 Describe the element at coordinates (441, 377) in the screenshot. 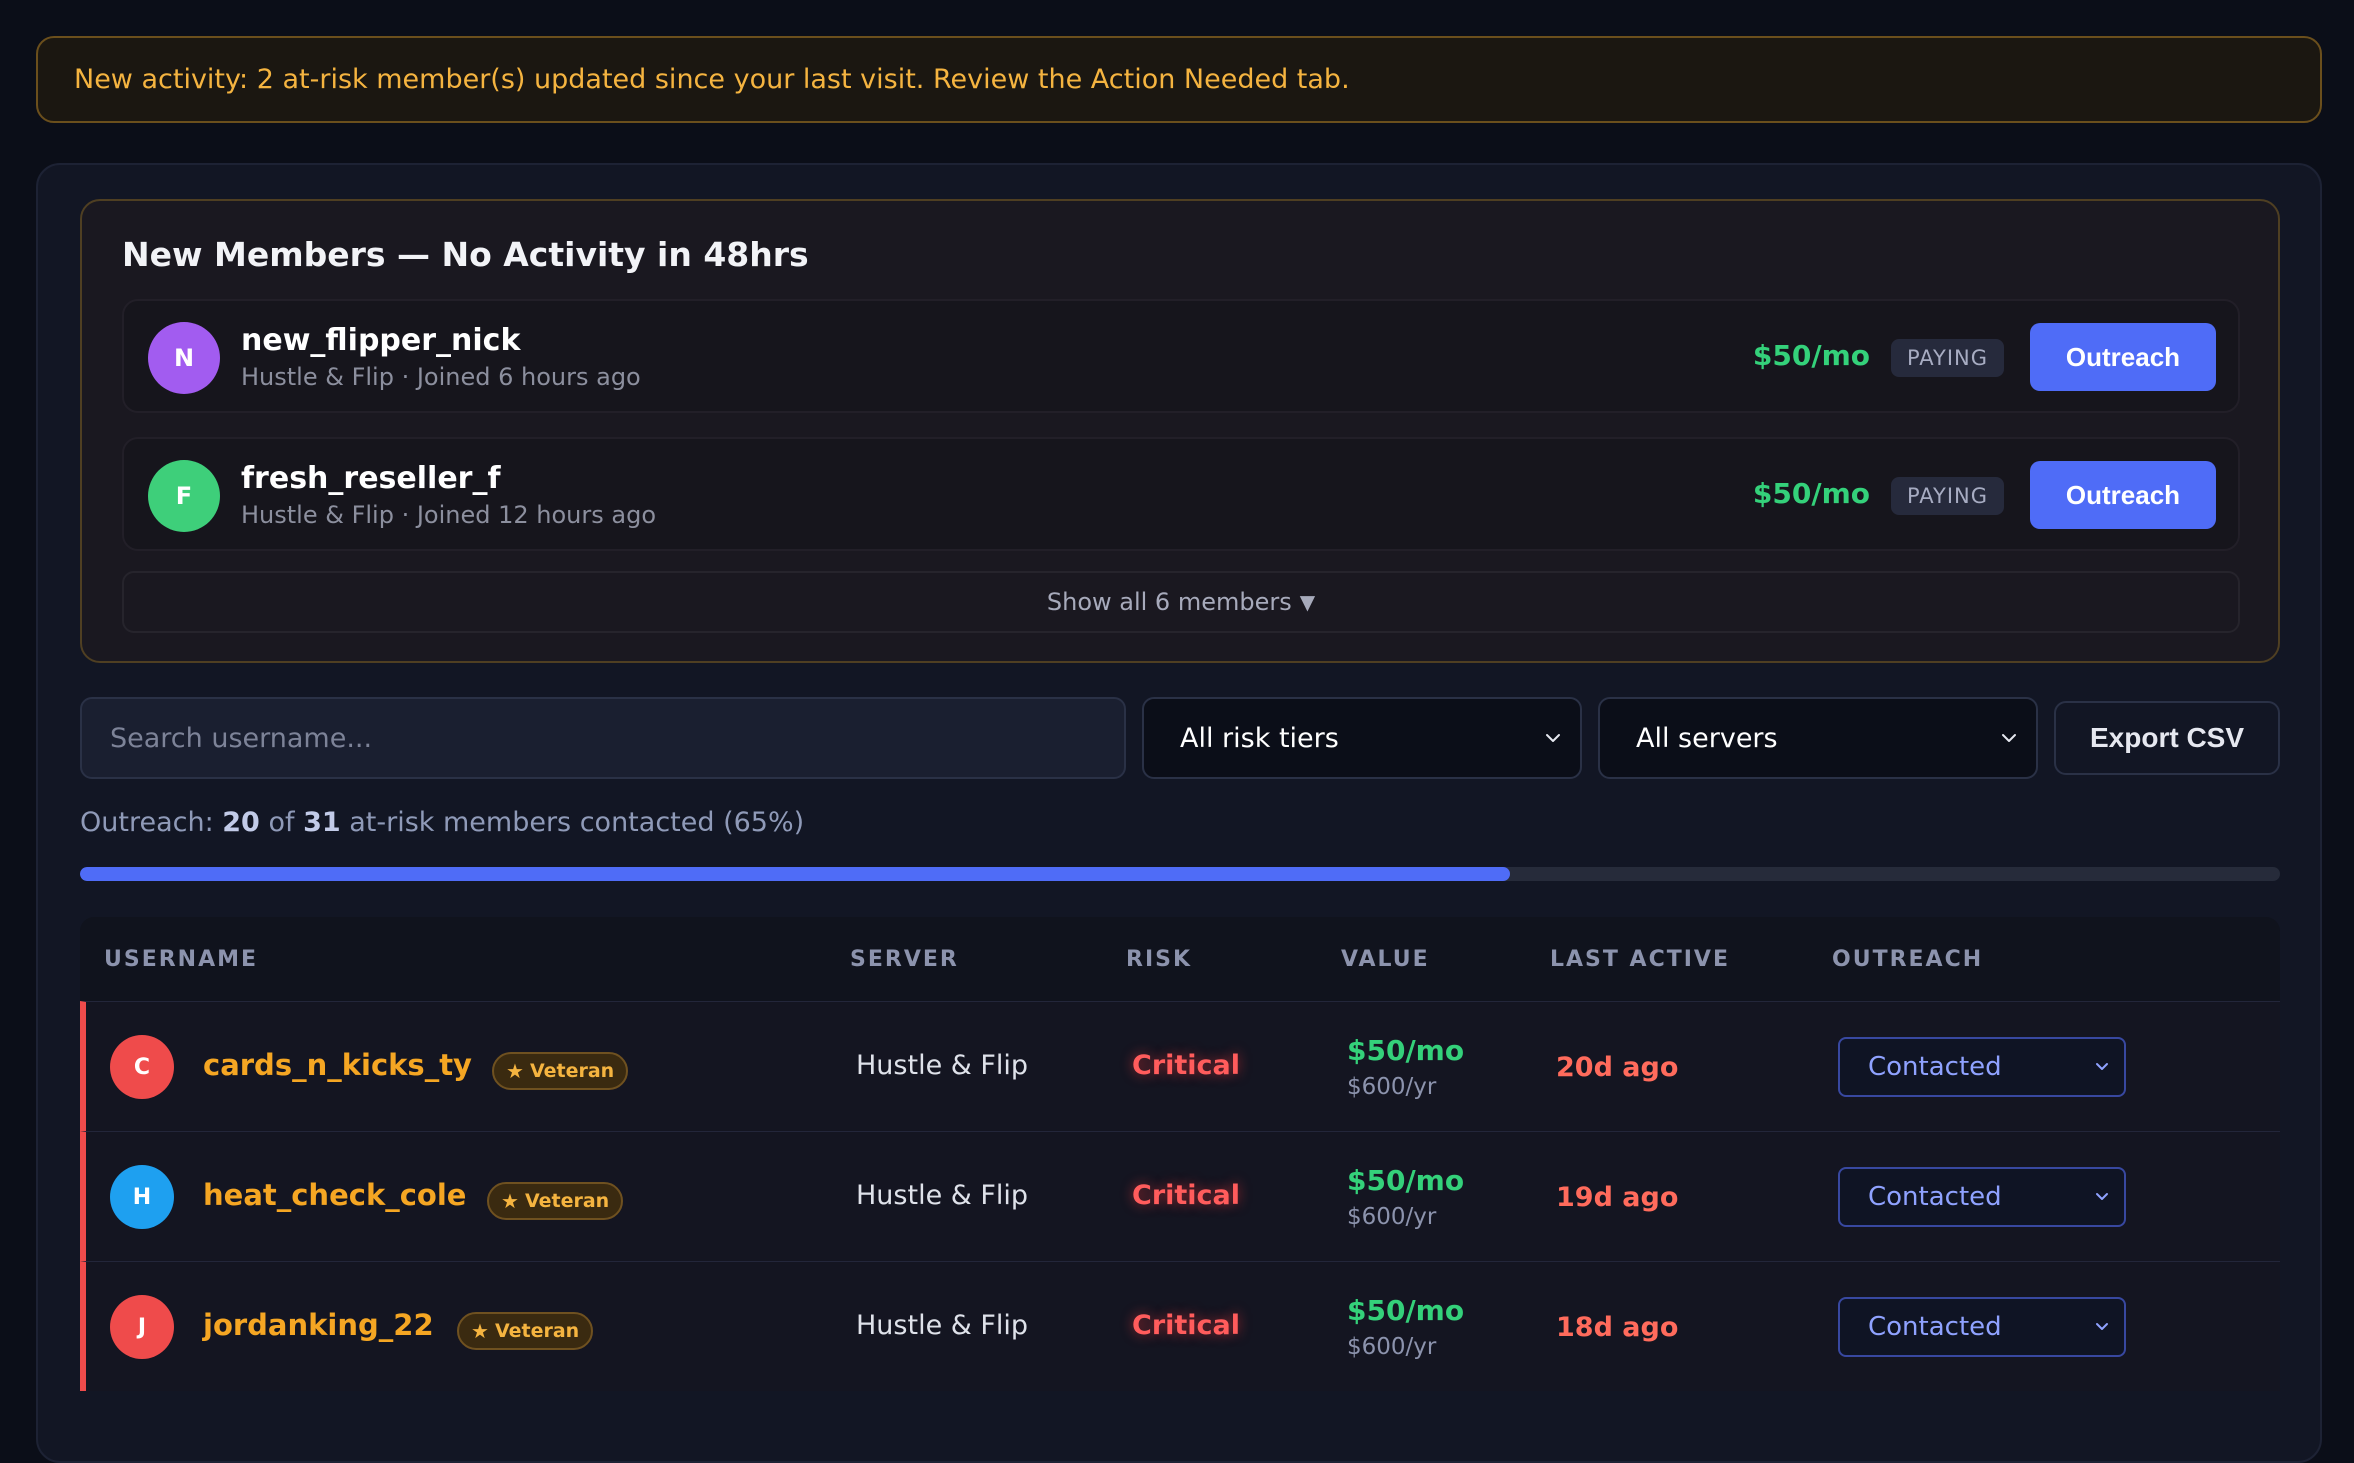

I see `member-subtitle: Hustle & Flip · Joined 6 hours ago` at that location.